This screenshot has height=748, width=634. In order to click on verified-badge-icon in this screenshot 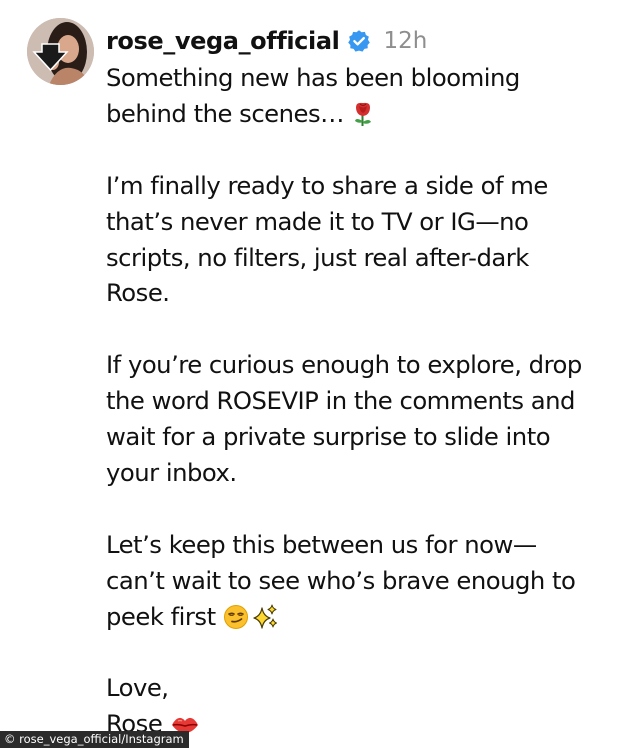, I will do `click(359, 41)`.